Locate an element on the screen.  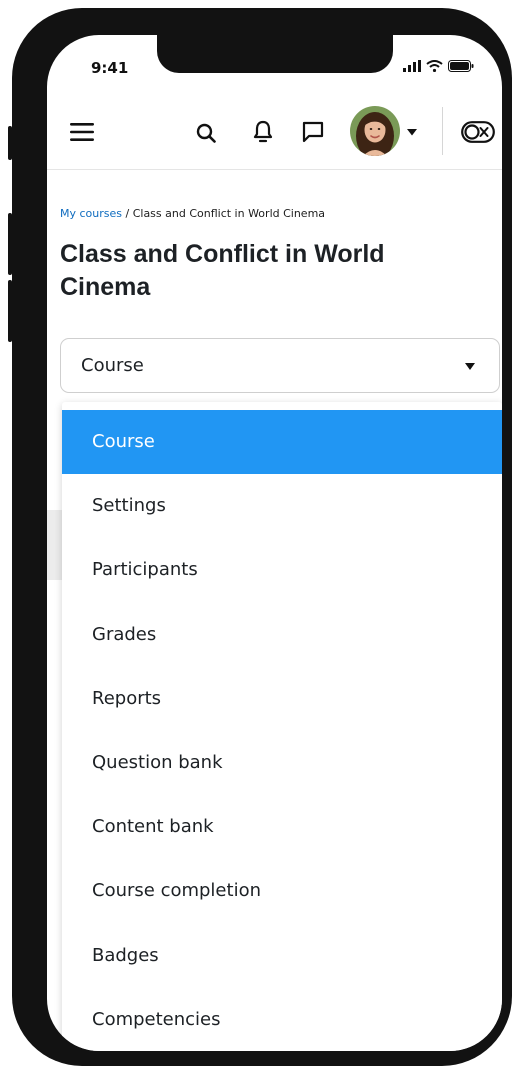
dropdown-option-course: Course is located at coordinates (282, 442).